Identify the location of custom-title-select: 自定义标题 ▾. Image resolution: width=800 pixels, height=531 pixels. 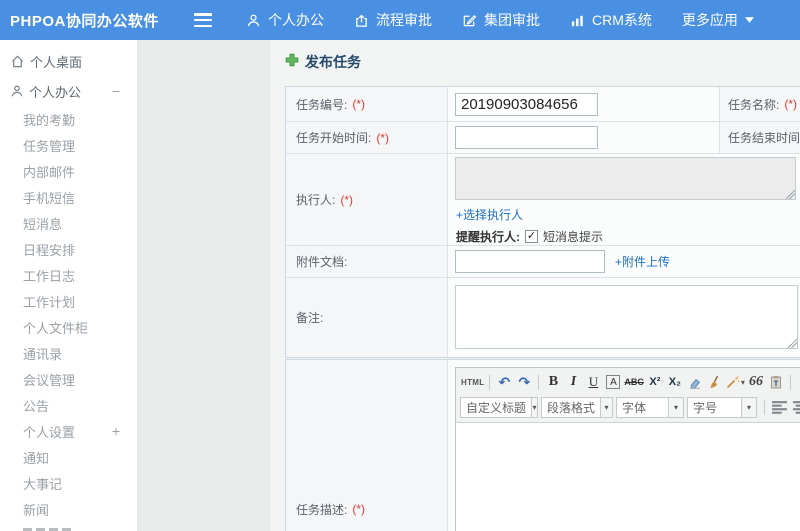
(499, 407).